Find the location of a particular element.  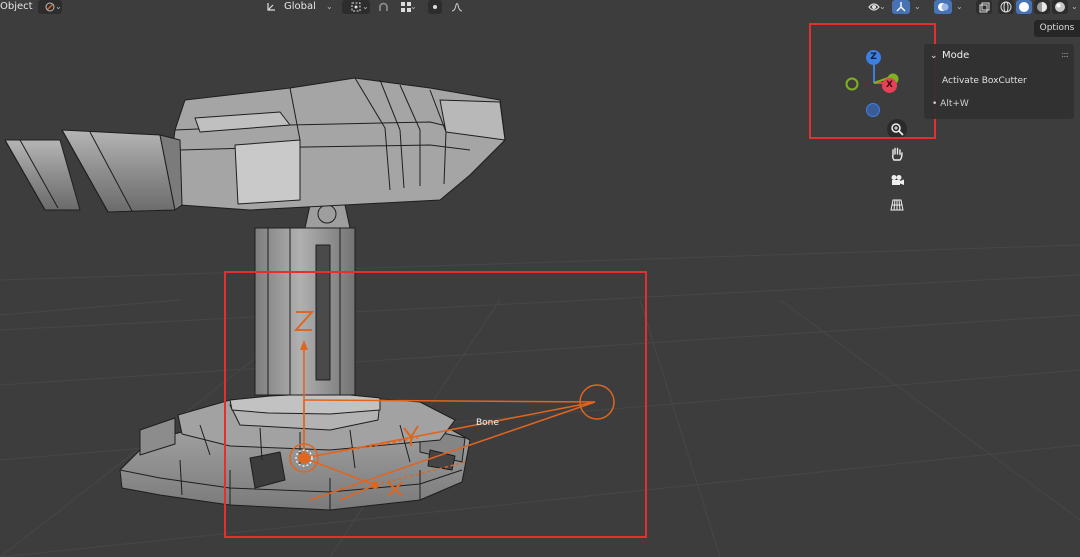

overlay-icon is located at coordinates (943, 7).